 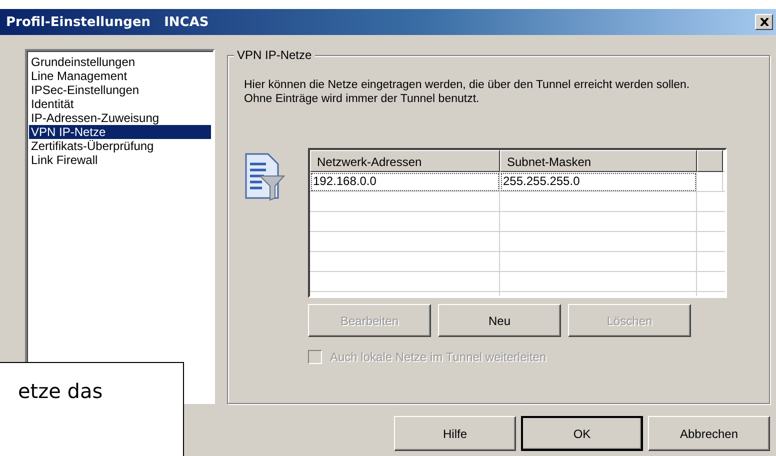 I want to click on category-item: Line Management, so click(x=120, y=76).